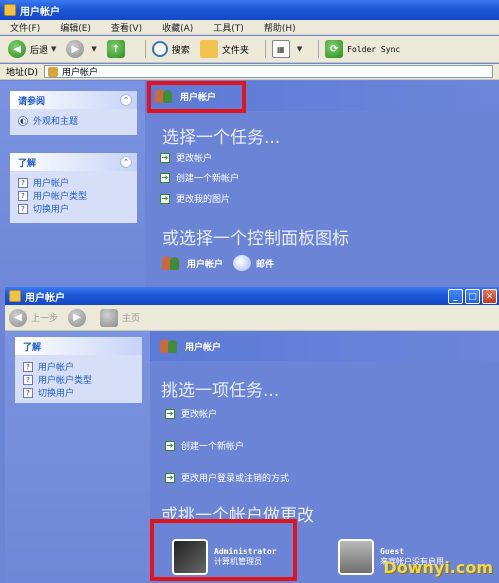 This screenshot has height=583, width=499. Describe the element at coordinates (228, 27) in the screenshot. I see `menu-tools: 工具(T)` at that location.